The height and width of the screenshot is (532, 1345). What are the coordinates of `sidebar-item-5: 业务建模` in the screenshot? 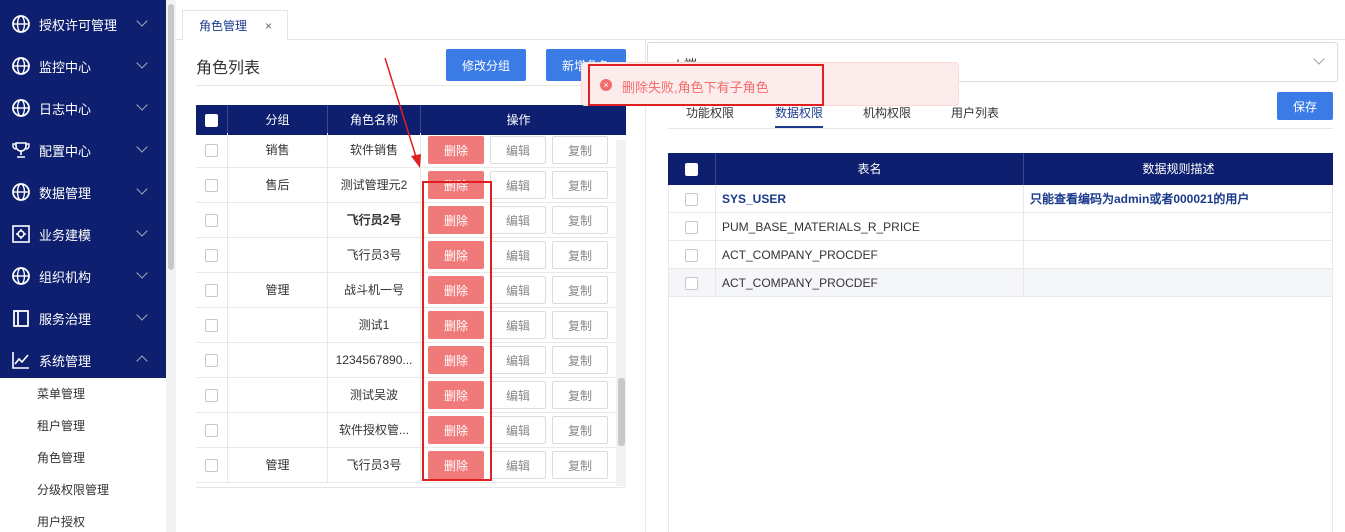 It's located at (83, 234).